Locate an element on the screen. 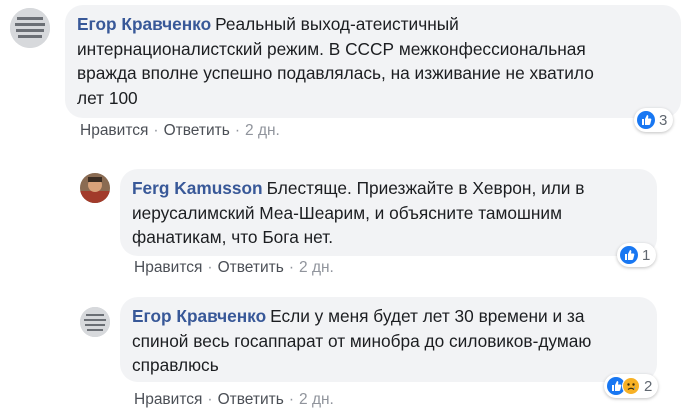  reaction-count: 2 is located at coordinates (648, 386).